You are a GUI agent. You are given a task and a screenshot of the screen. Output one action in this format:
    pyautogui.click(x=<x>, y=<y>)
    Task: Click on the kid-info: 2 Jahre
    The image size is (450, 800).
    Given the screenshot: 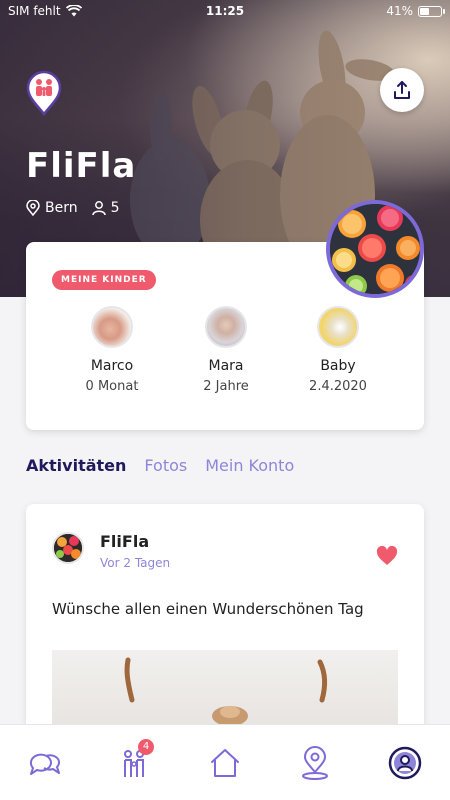 What is the action you would take?
    pyautogui.click(x=226, y=386)
    